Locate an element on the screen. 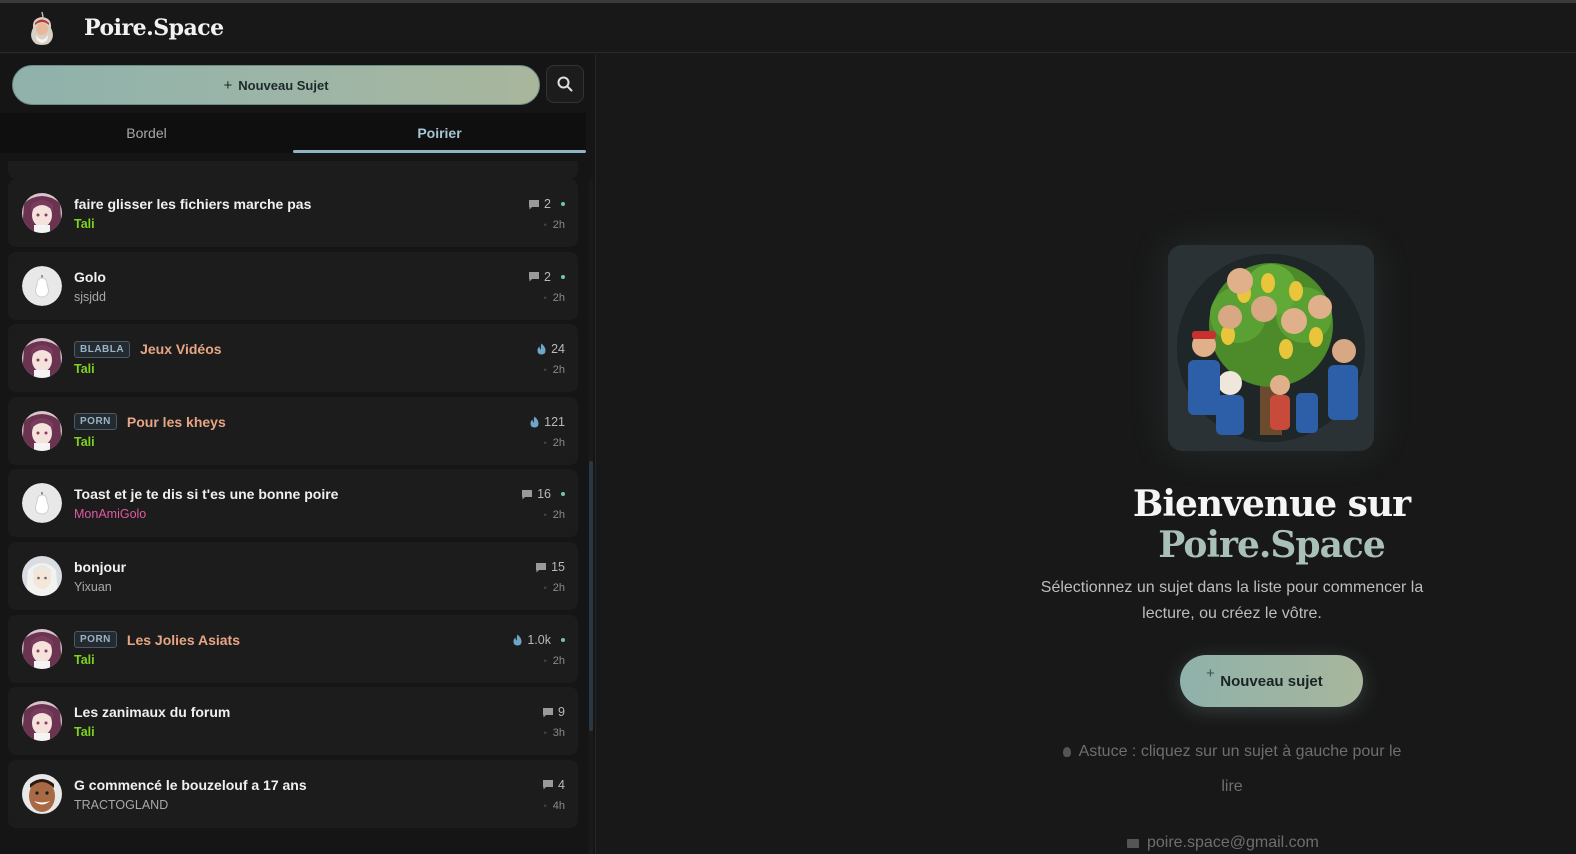 This screenshot has width=1576, height=854. contact-email: poire.space@gmail.com is located at coordinates (1223, 843).